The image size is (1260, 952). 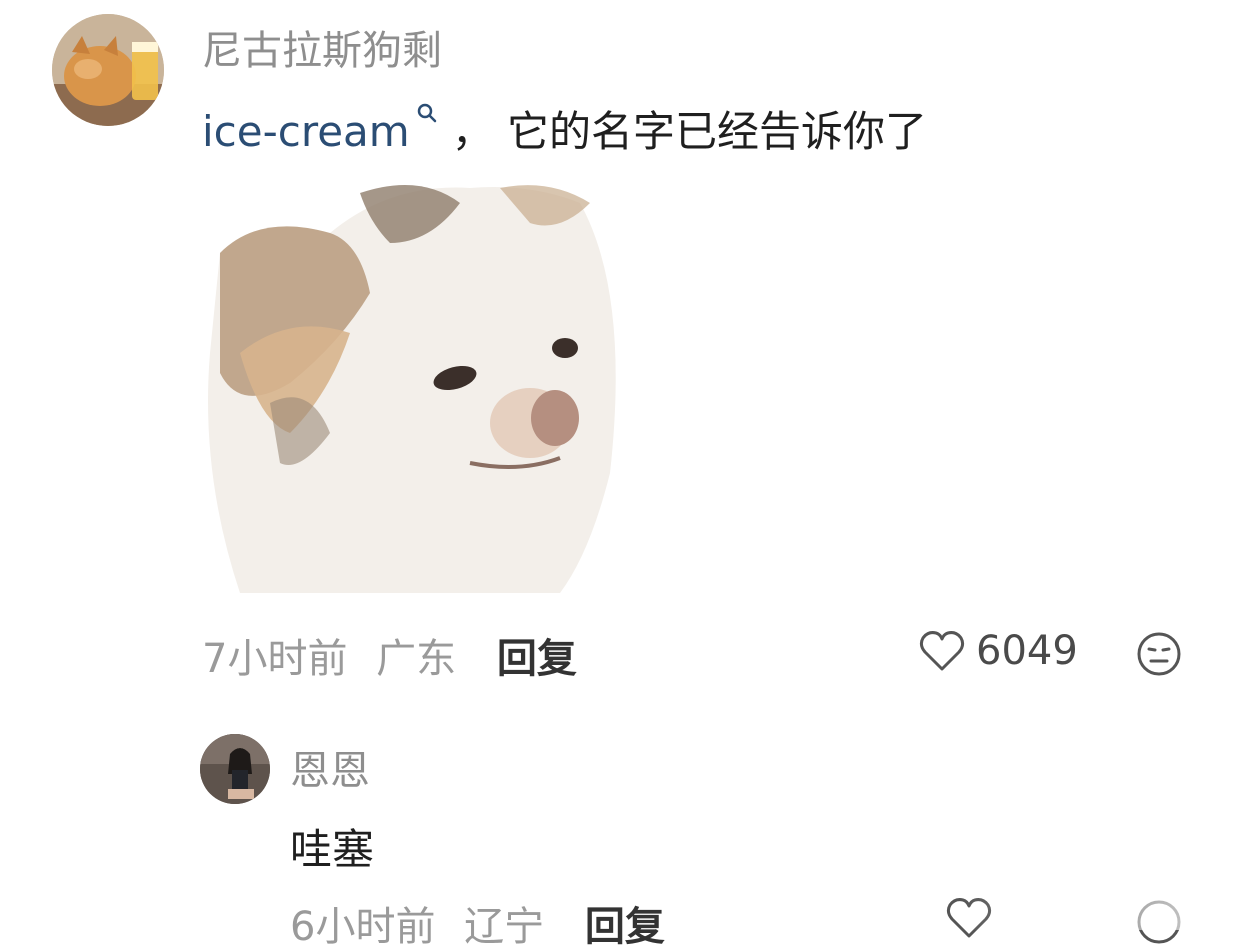 I want to click on watermark-overlay, so click(x=1110, y=900).